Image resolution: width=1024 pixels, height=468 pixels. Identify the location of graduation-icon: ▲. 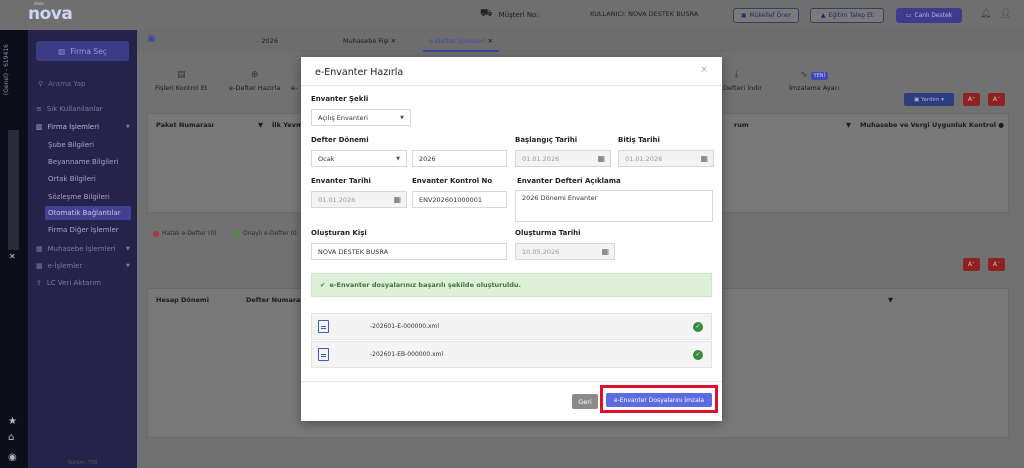
(823, 15).